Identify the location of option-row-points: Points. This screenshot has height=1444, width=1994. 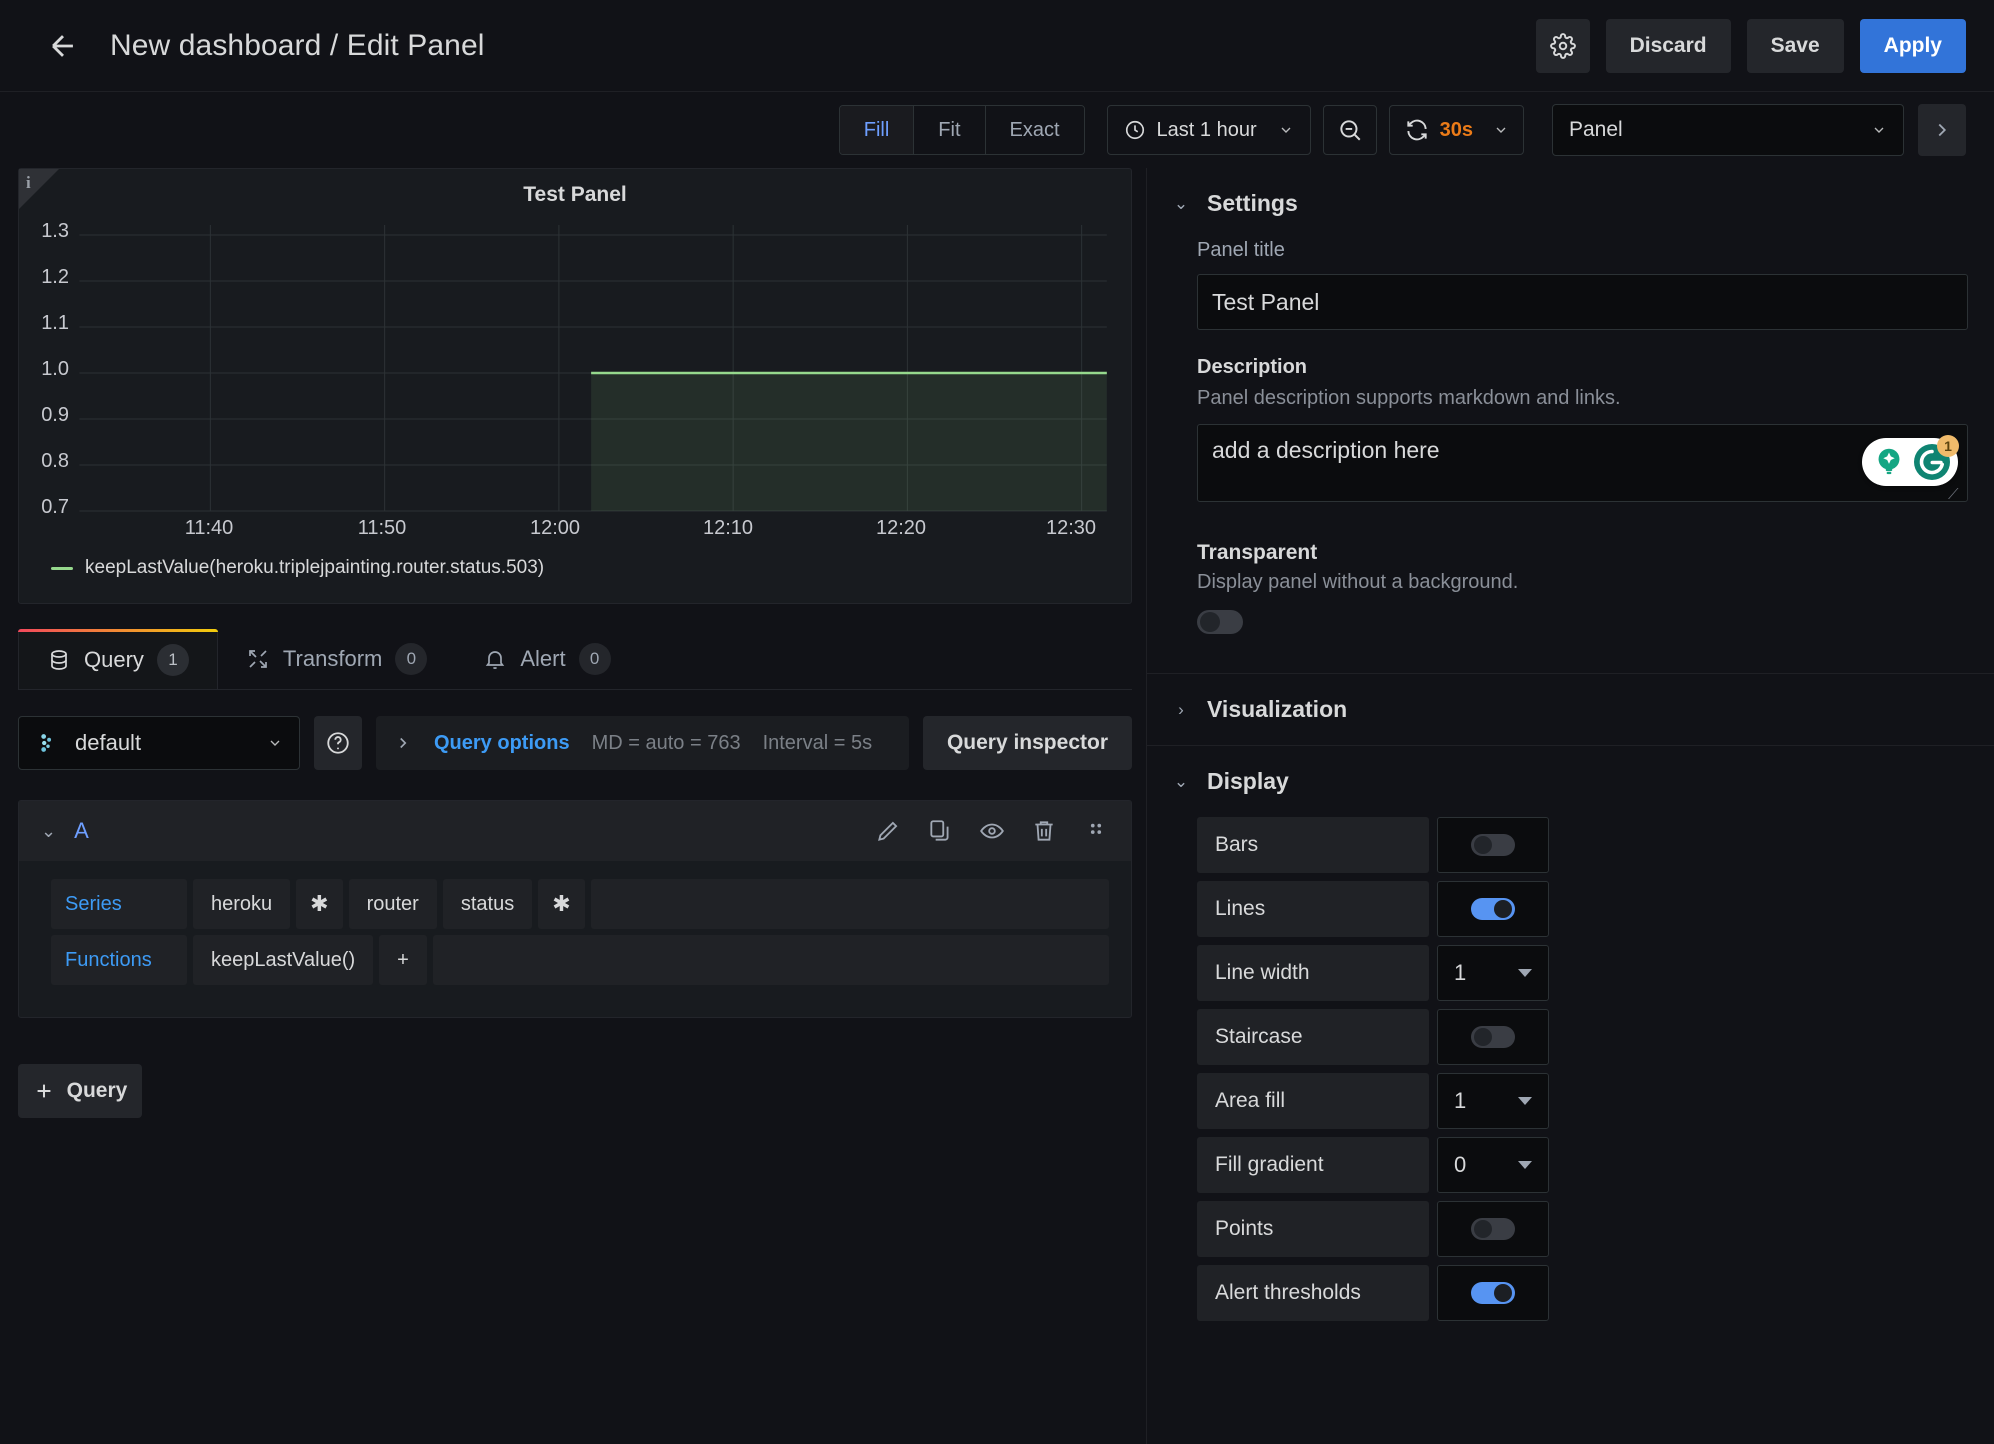
(1582, 1229).